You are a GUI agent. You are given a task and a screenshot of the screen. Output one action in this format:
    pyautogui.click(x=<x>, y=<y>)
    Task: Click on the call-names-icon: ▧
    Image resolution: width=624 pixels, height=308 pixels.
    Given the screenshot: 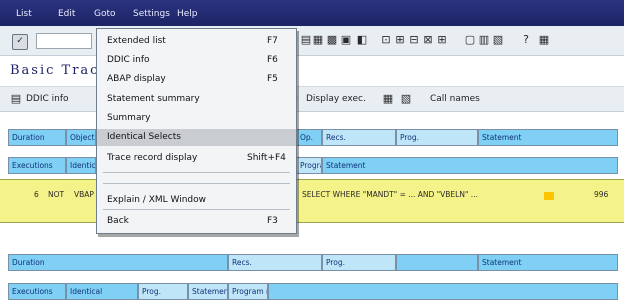 What is the action you would take?
    pyautogui.click(x=406, y=98)
    